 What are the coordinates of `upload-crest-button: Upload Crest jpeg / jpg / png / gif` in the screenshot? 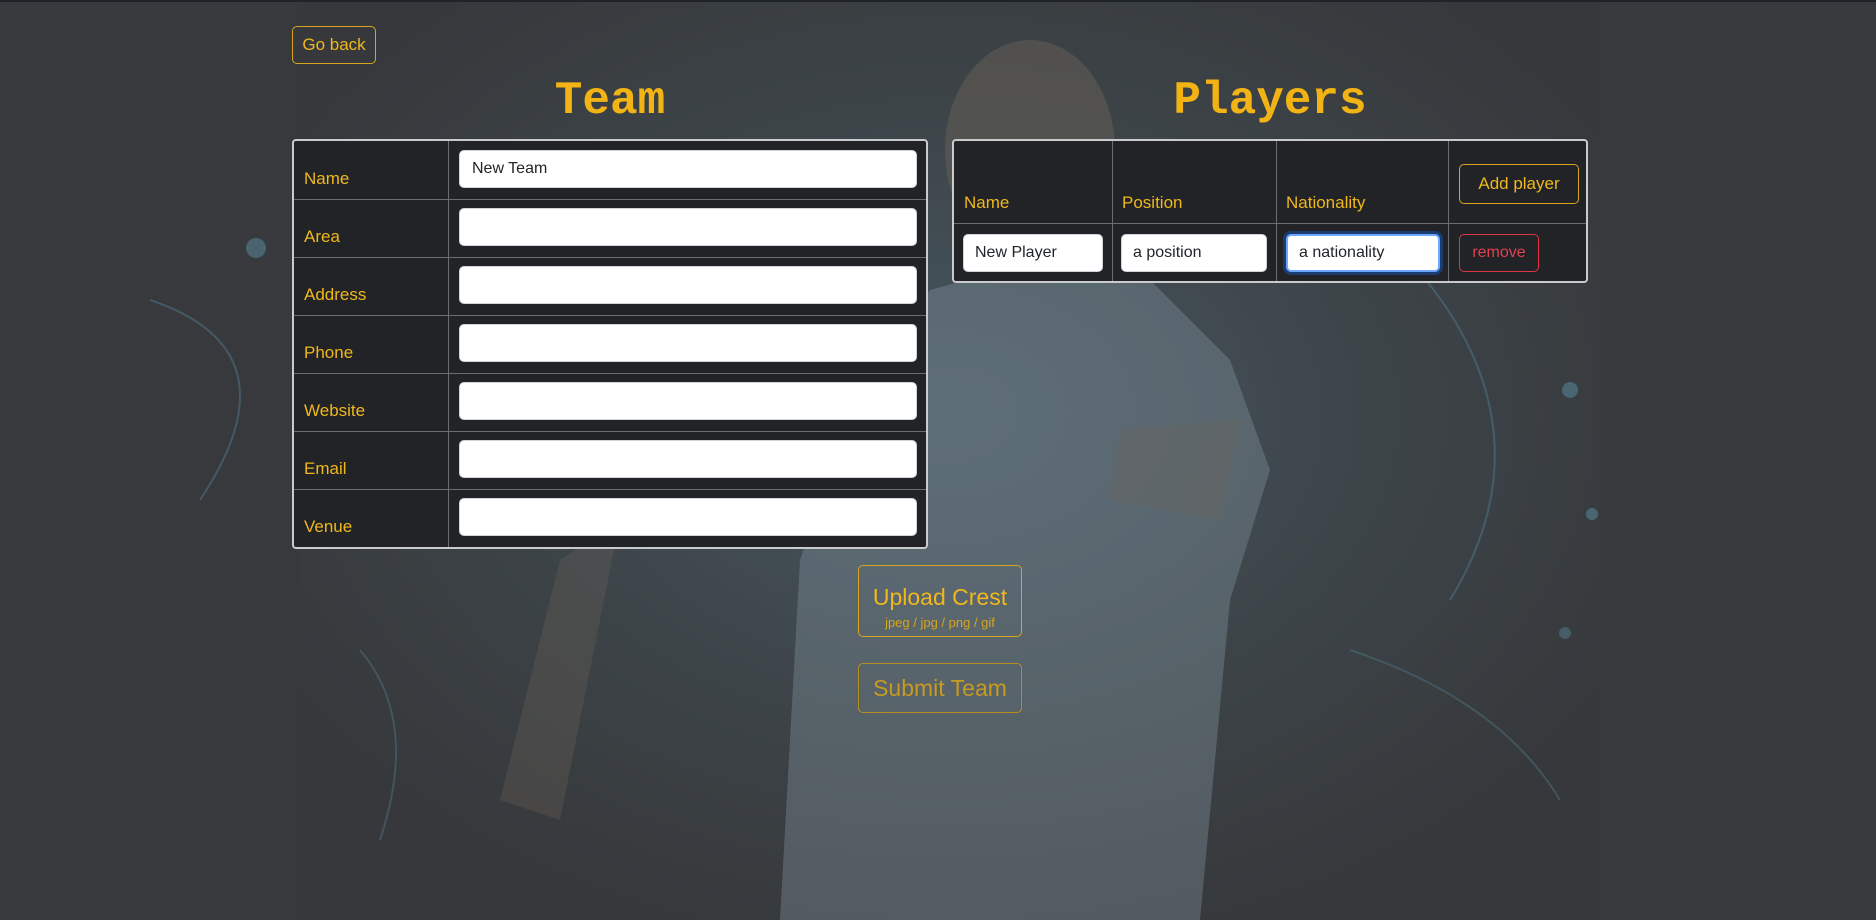 It's located at (940, 601).